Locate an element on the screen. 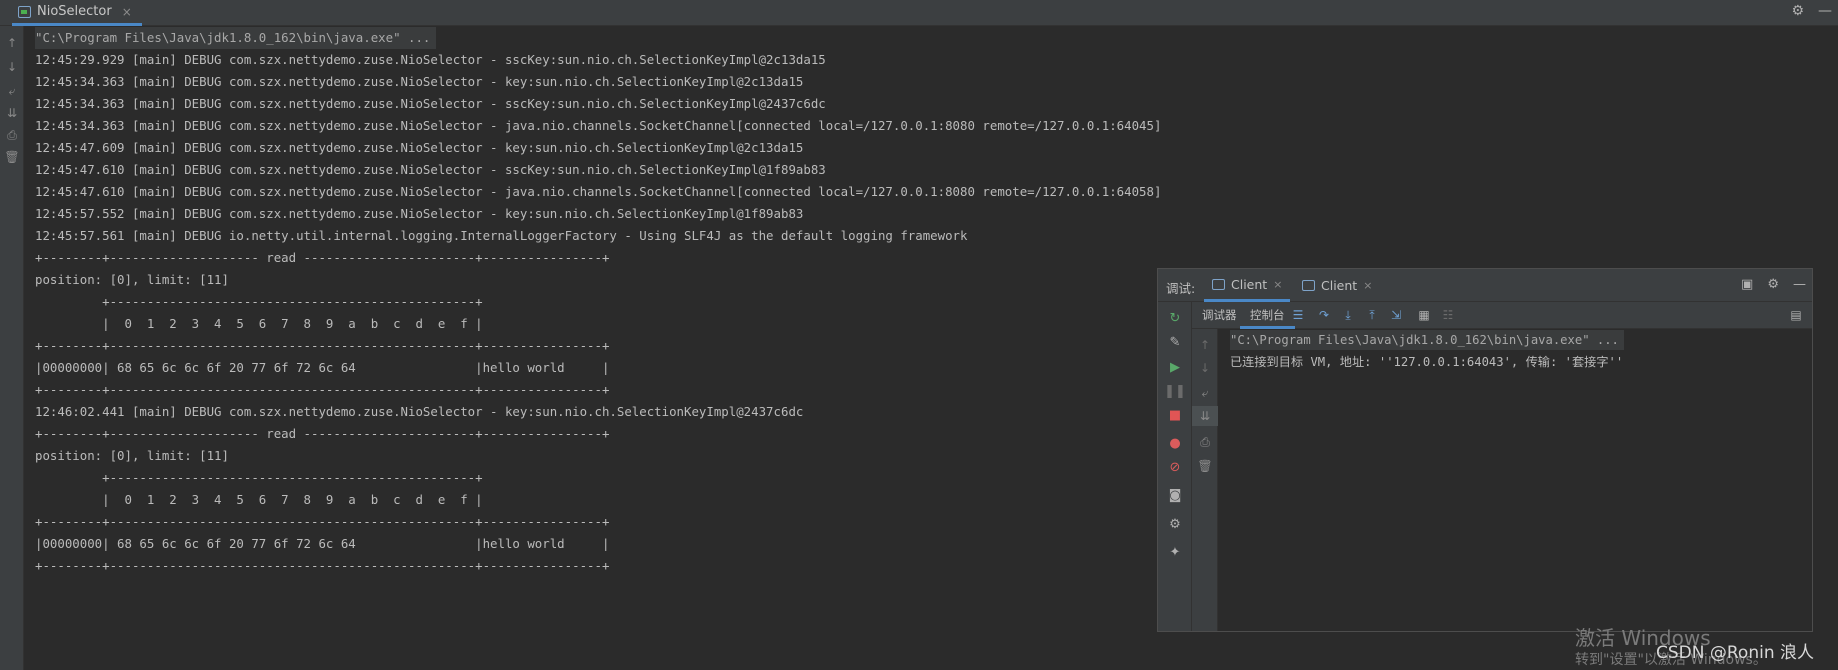  step-into-icon: ⤓ is located at coordinates (1348, 315).